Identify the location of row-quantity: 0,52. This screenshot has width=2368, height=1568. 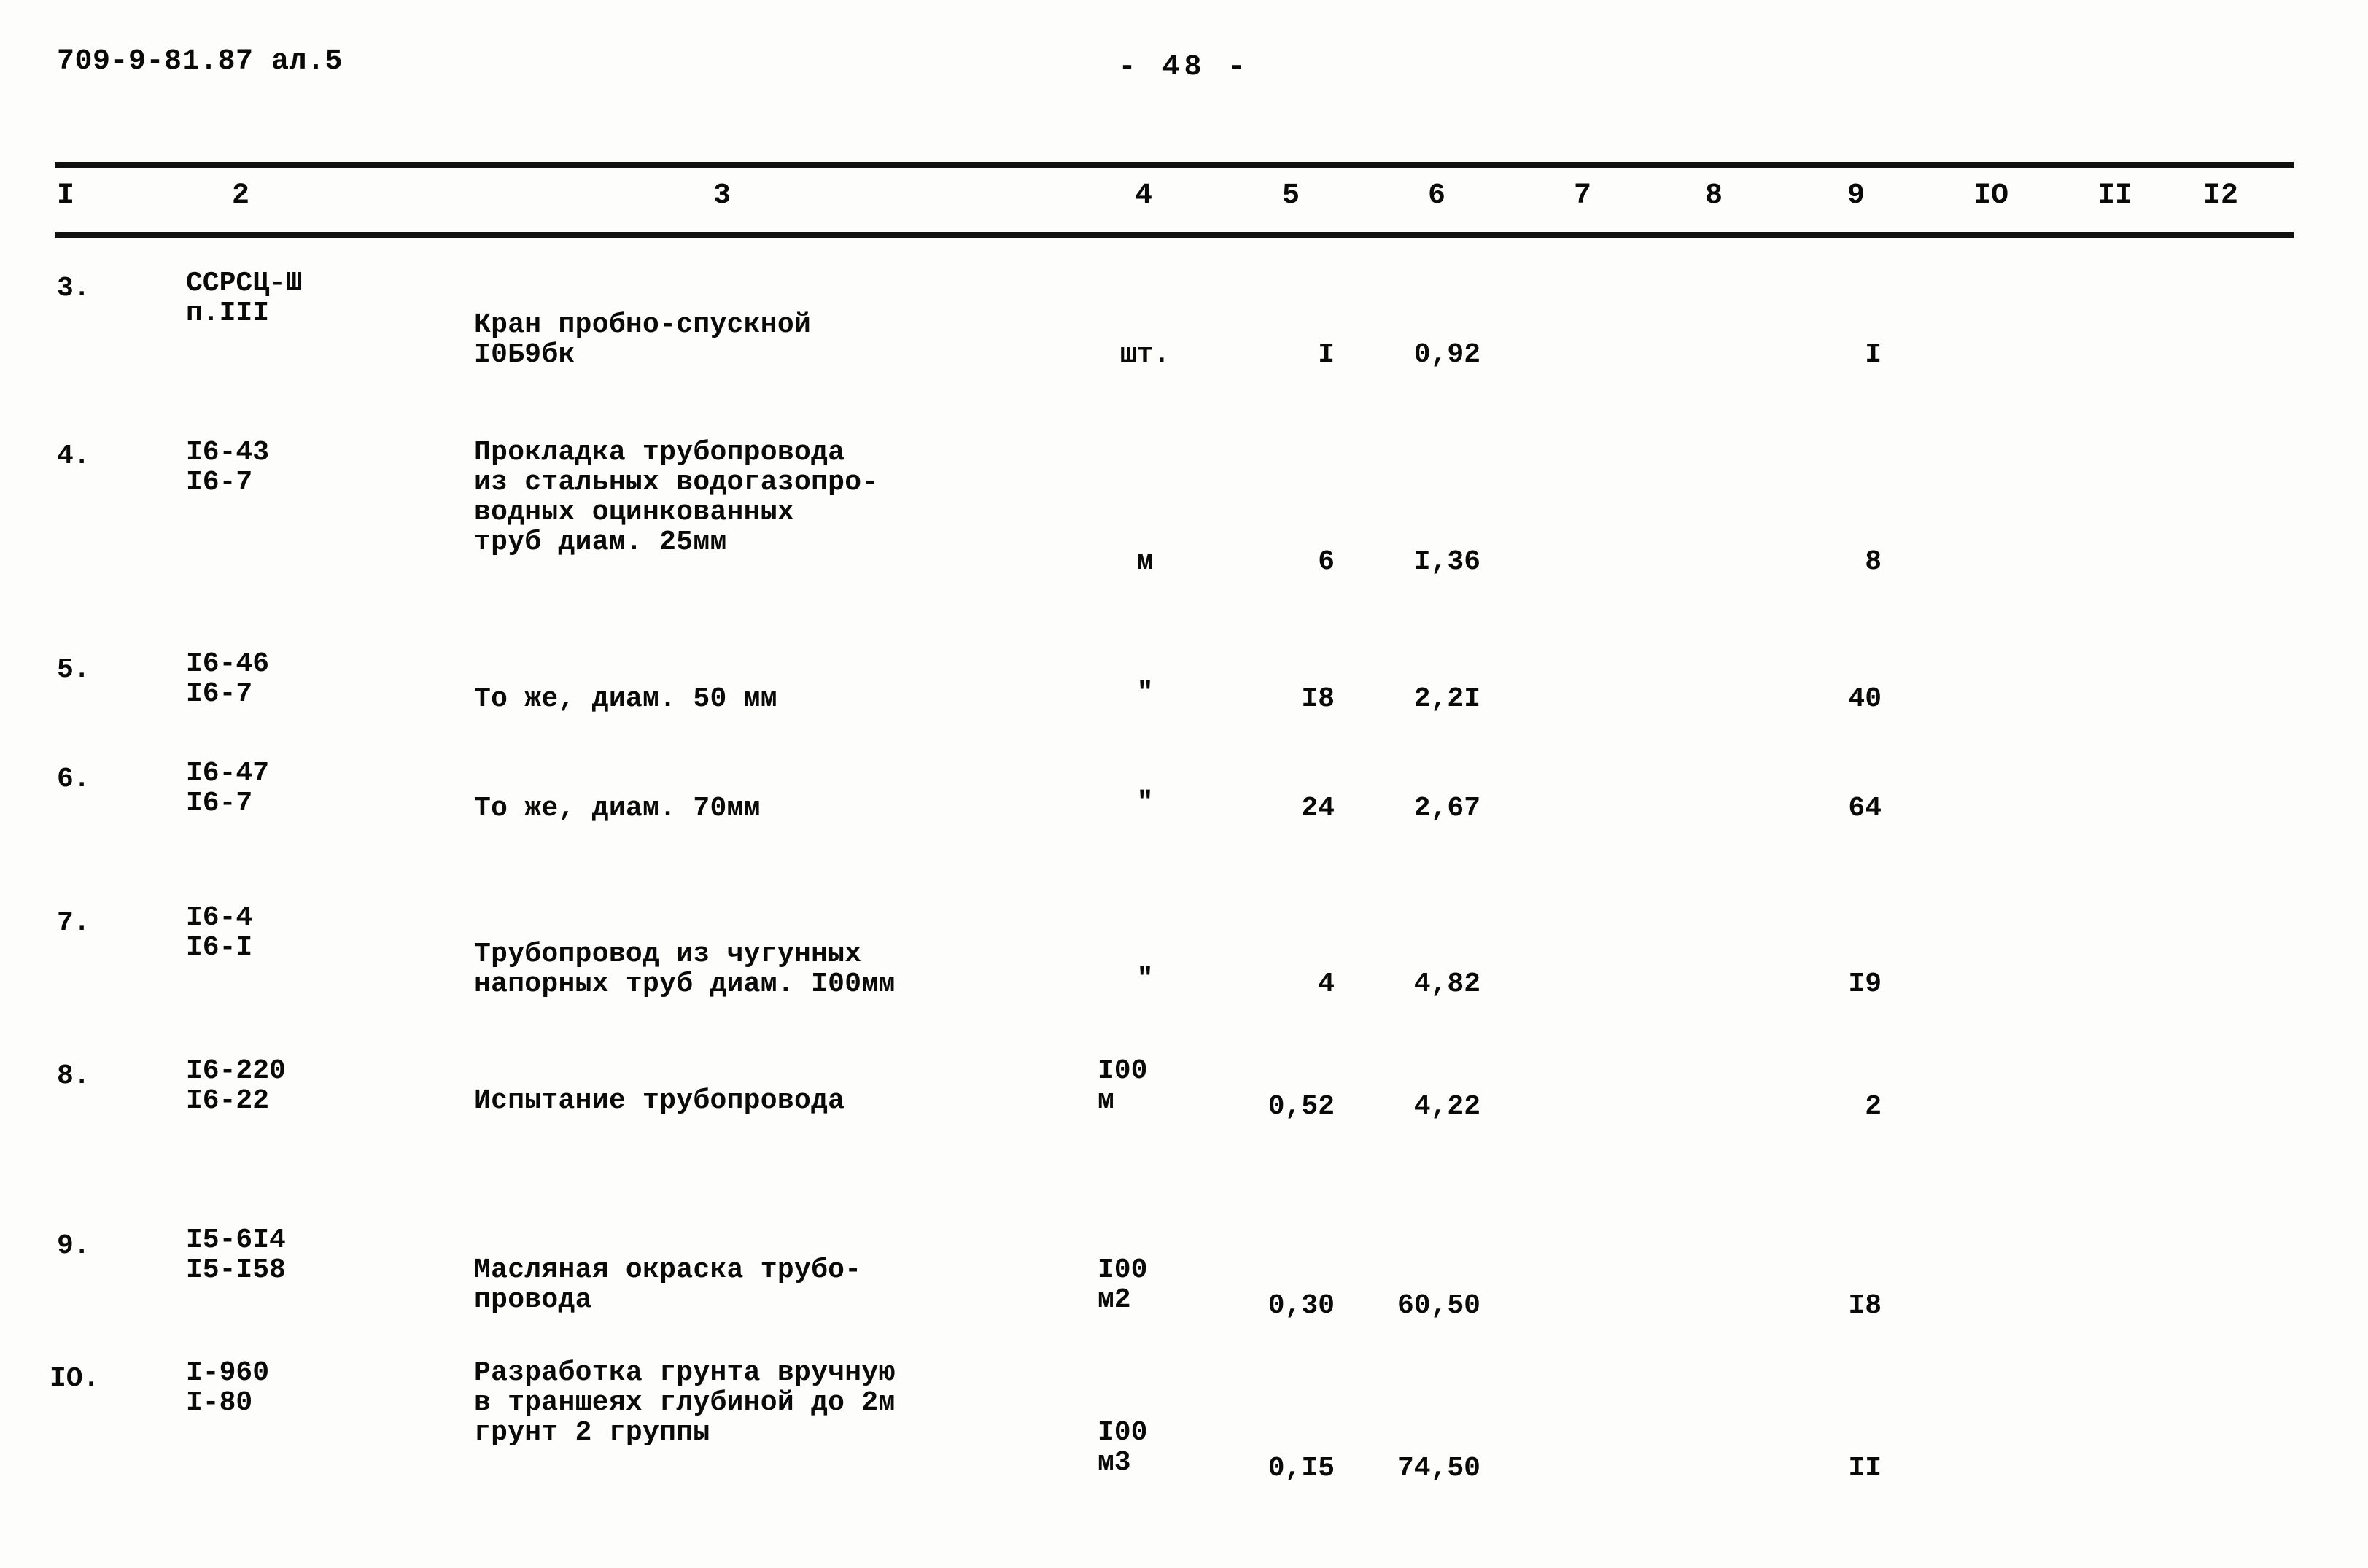
(1301, 1106).